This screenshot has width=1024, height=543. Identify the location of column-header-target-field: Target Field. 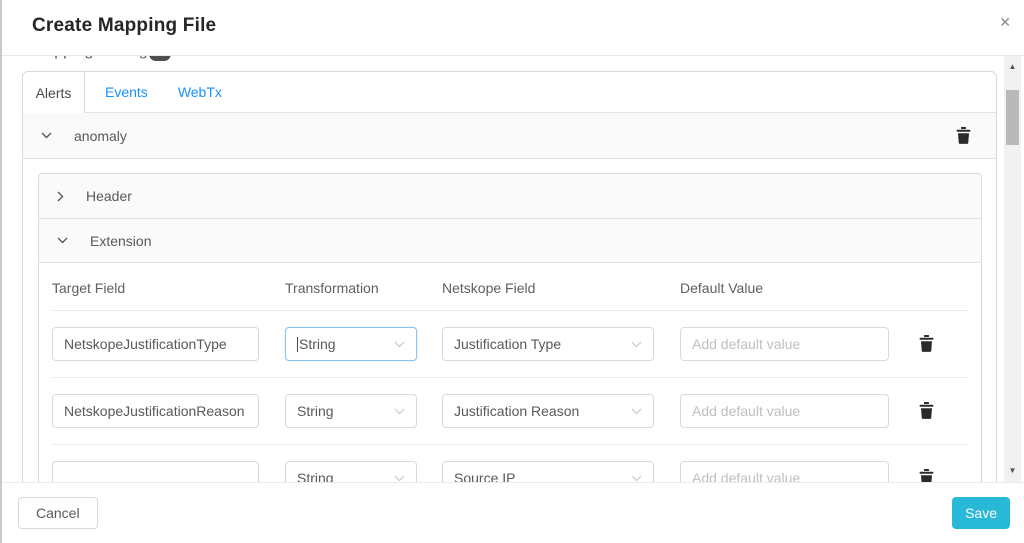
(89, 288).